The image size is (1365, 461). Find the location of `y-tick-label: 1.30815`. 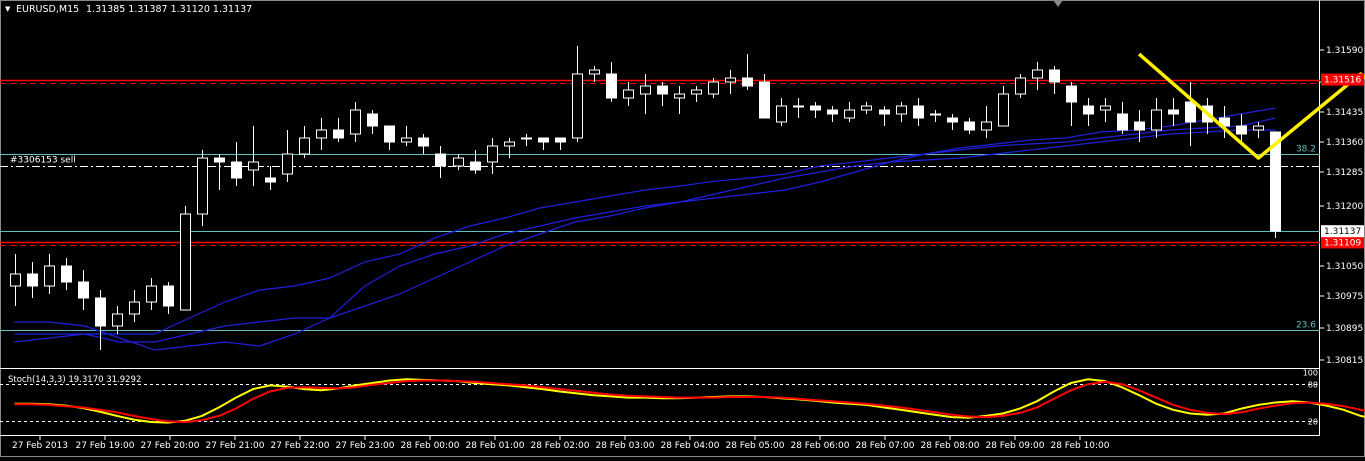

y-tick-label: 1.30815 is located at coordinates (1344, 361).